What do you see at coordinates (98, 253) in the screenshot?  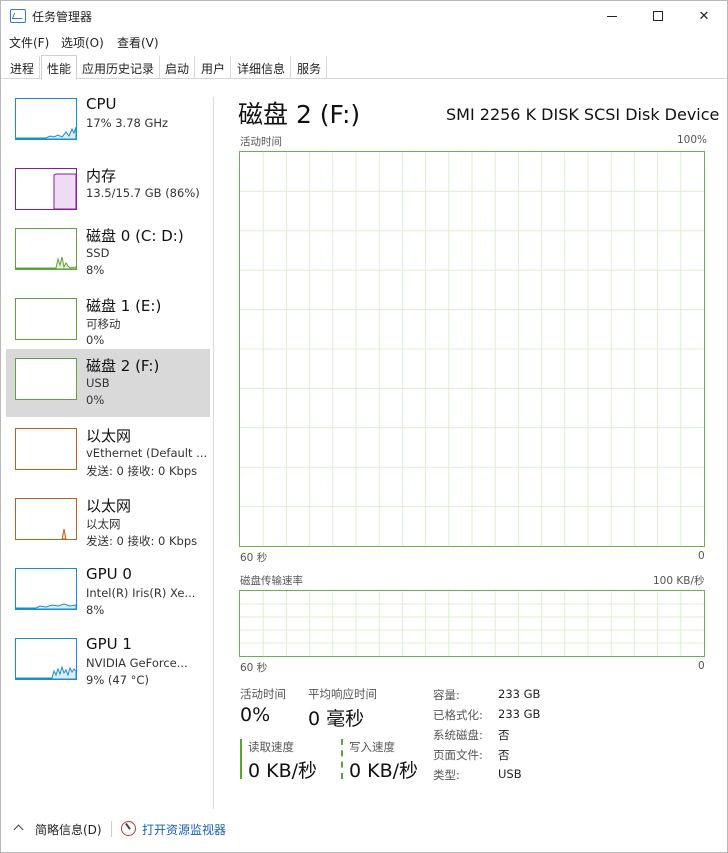 I see `sidebar-item-detail: SSD` at bounding box center [98, 253].